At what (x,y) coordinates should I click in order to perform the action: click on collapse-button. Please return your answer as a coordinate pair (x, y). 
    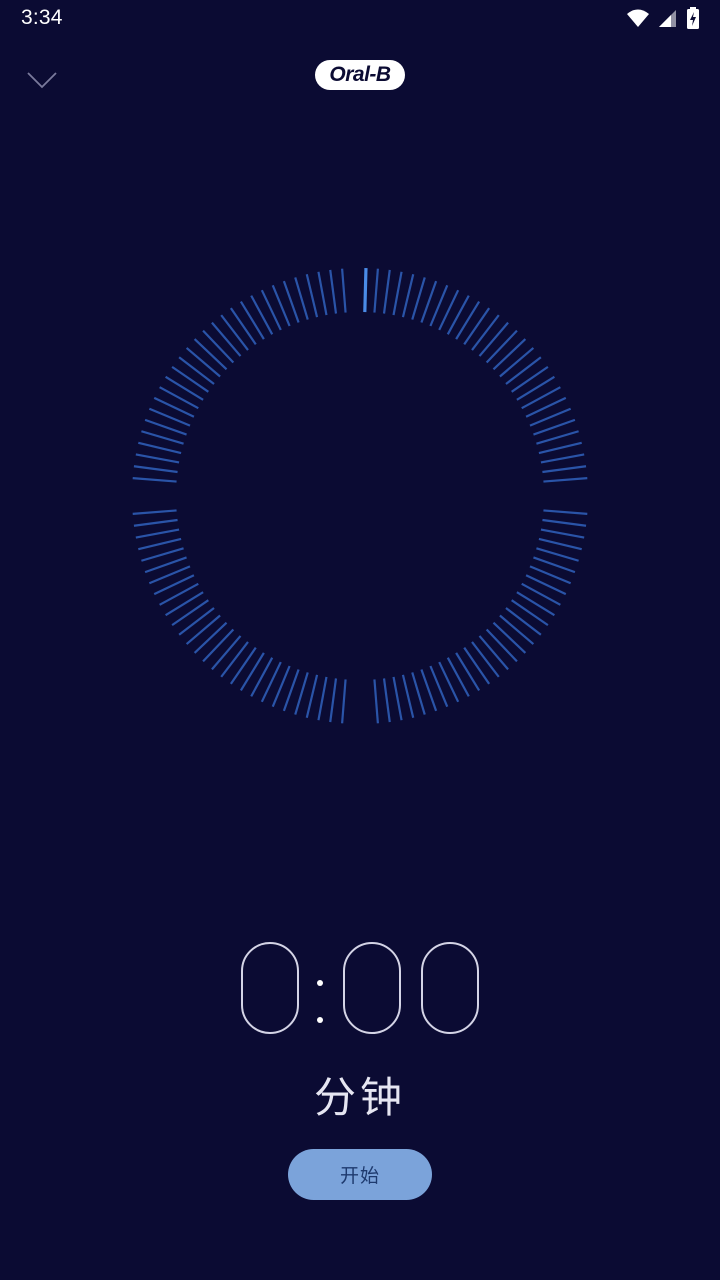
    Looking at the image, I should click on (42, 78).